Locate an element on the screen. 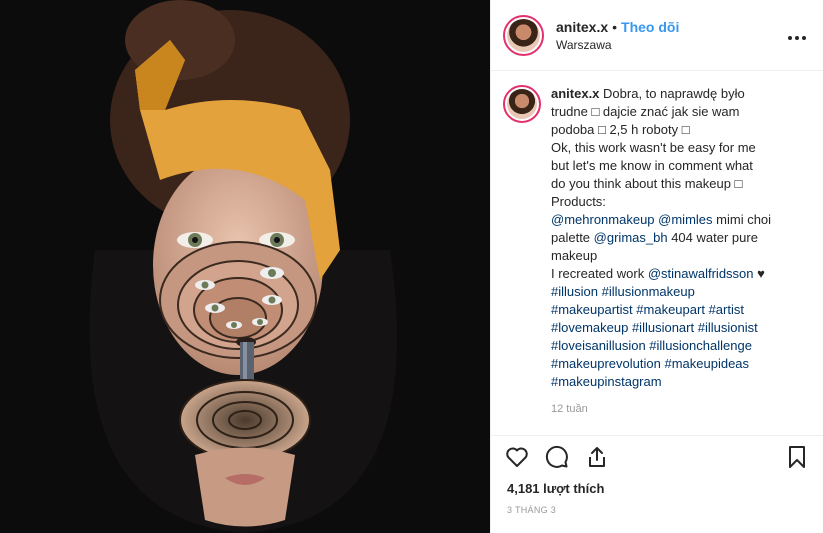  caption-line: I recreated work @stinawalfridsson ♥ is located at coordinates (674, 274).